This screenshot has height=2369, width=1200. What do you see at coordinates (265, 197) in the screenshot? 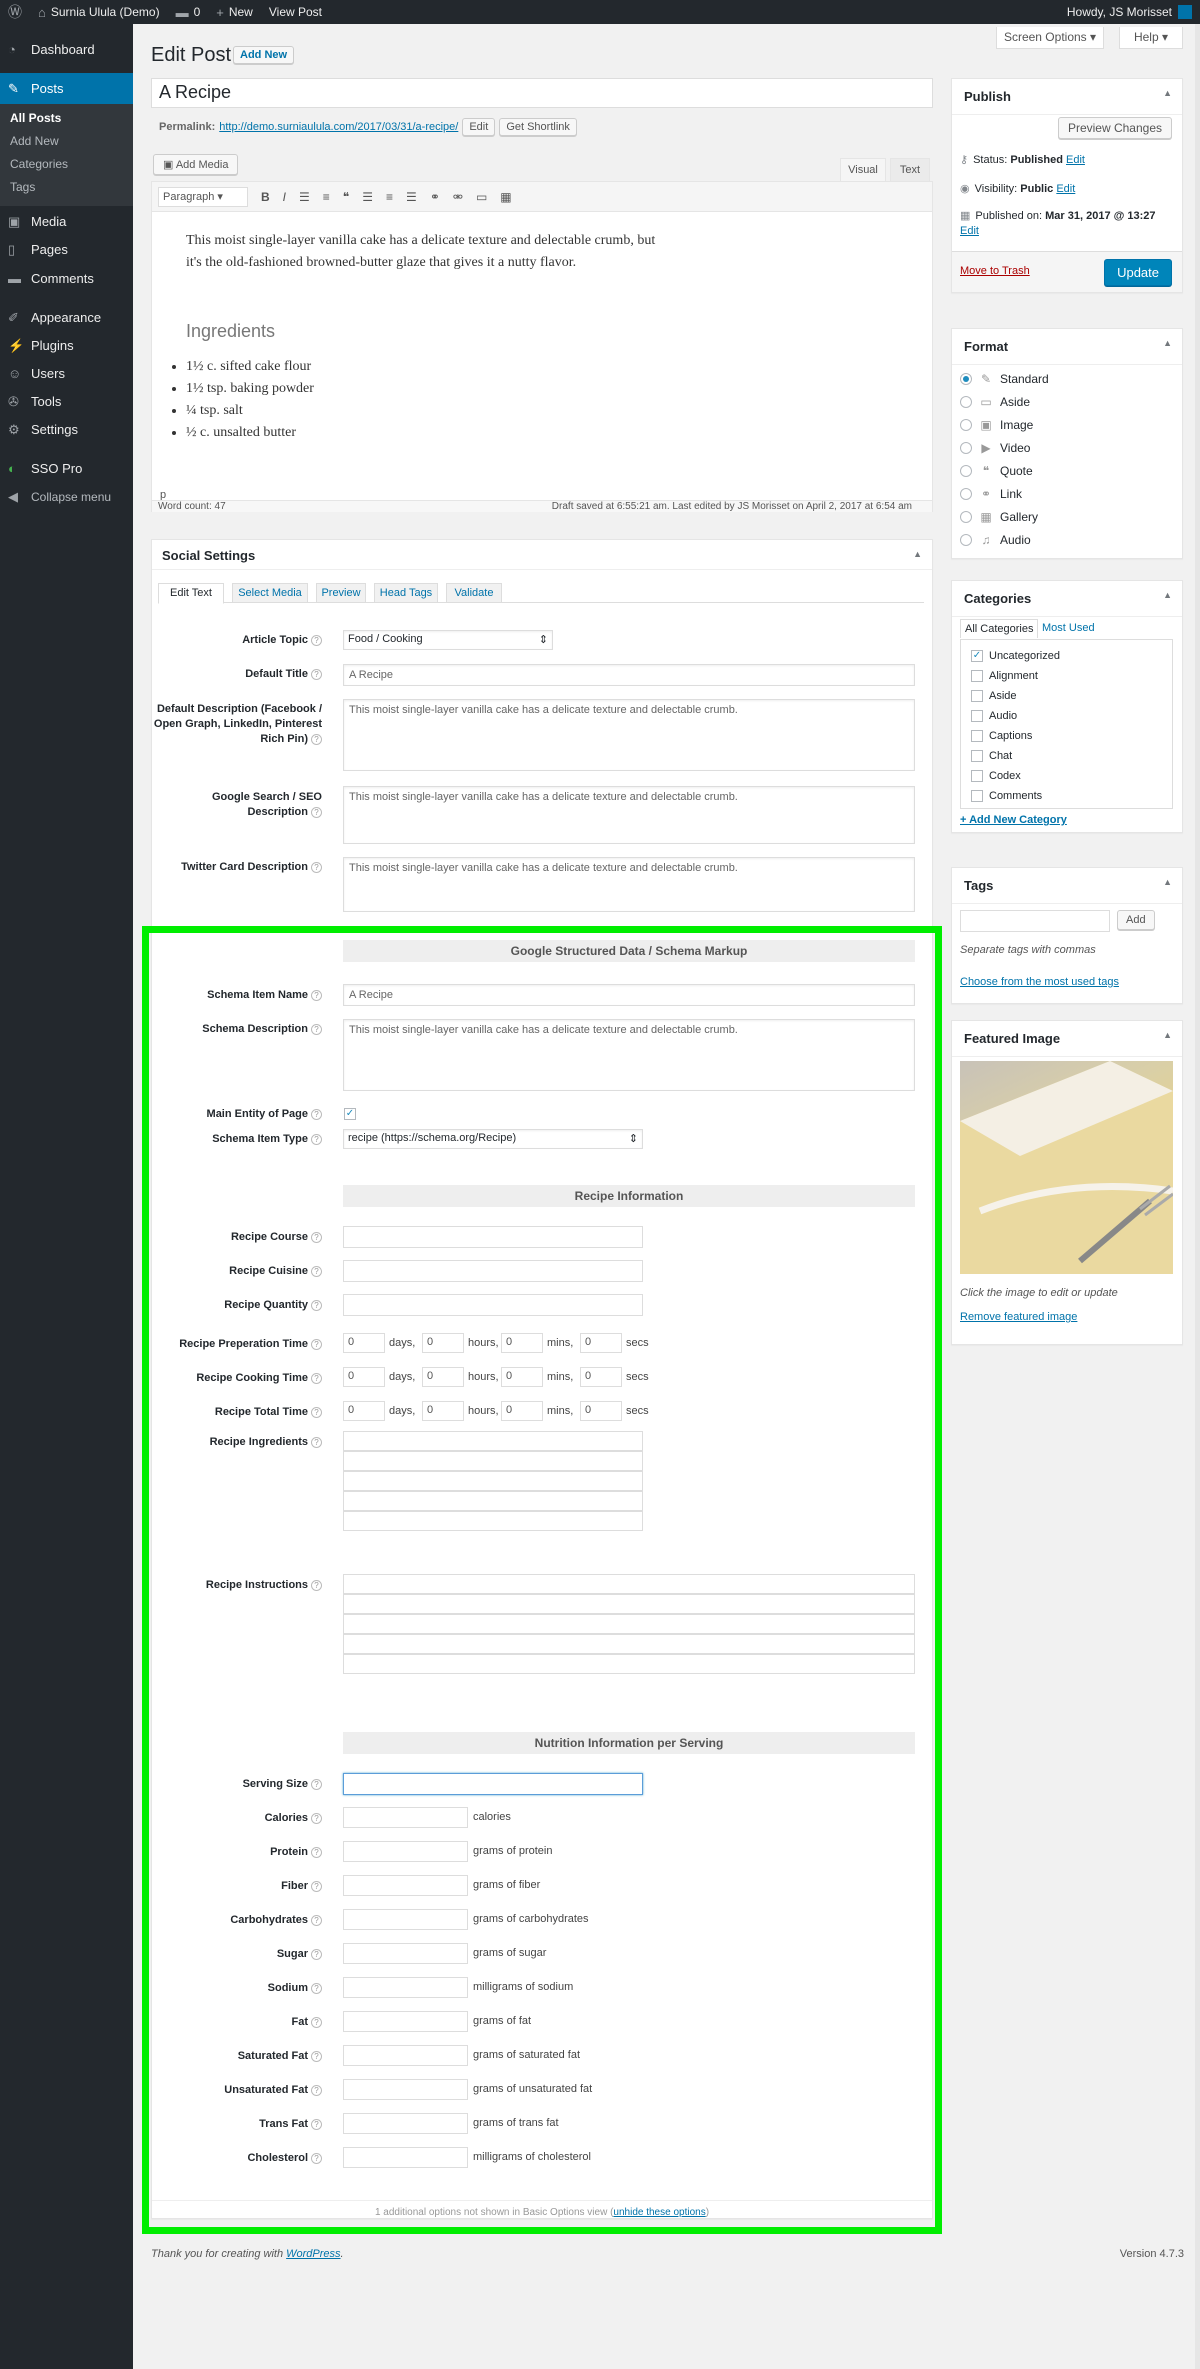
I see `bold-icon: B` at bounding box center [265, 197].